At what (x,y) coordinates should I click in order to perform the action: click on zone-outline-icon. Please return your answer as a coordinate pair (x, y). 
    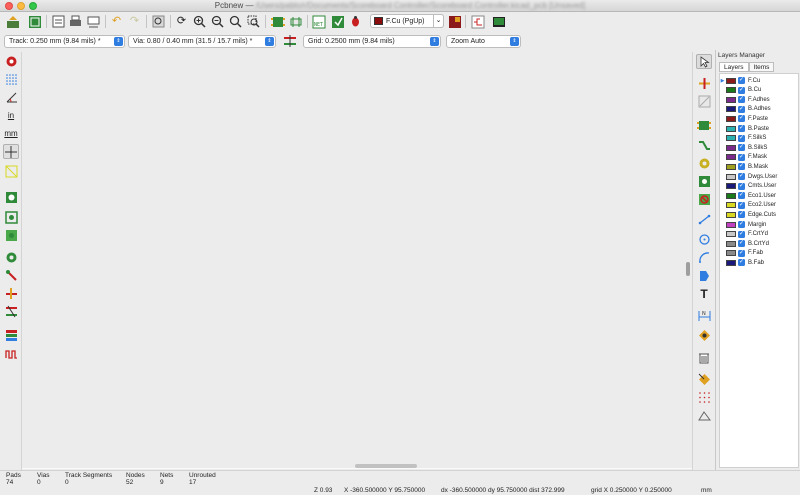
    Looking at the image, I should click on (11, 217).